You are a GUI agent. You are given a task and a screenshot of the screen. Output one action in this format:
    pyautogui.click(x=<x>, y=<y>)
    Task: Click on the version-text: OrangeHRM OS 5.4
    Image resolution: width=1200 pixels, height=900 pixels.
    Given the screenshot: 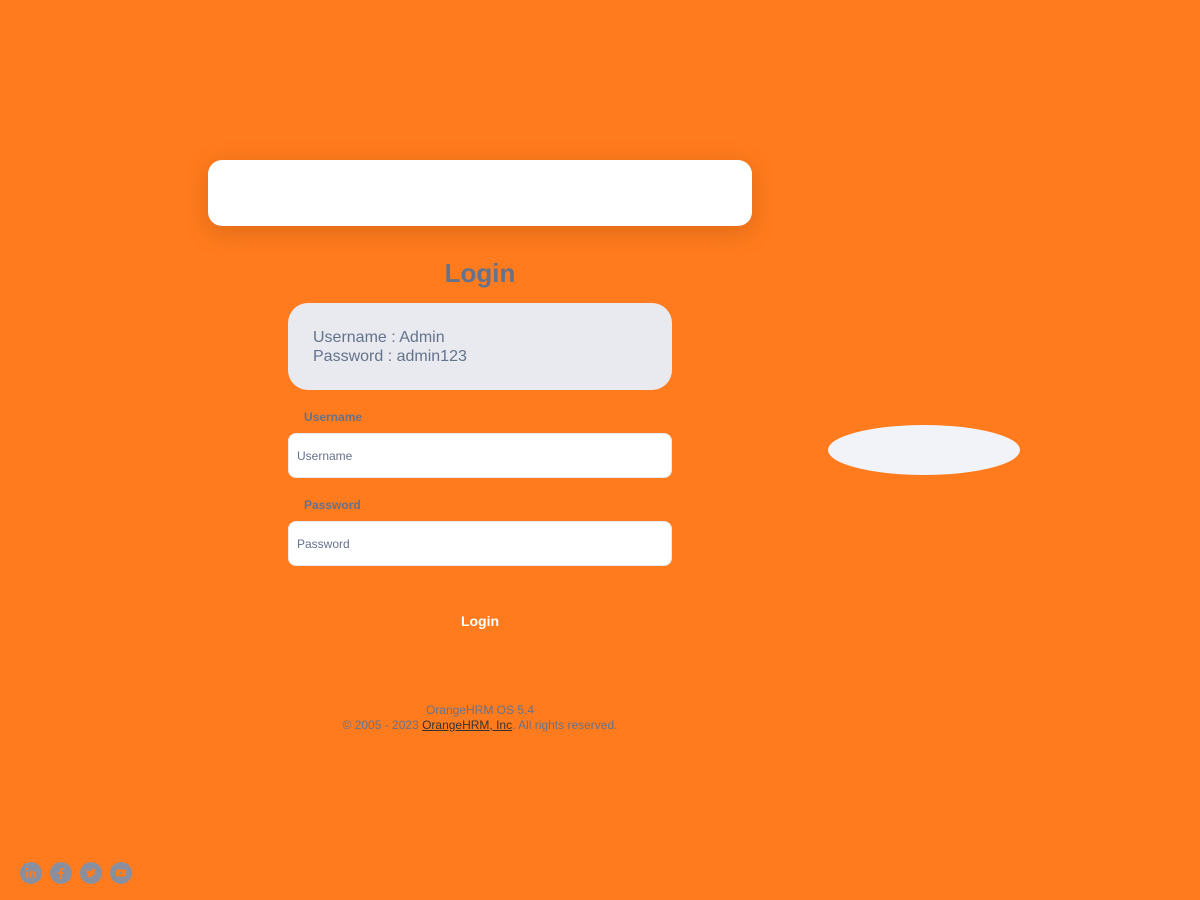 What is the action you would take?
    pyautogui.click(x=480, y=710)
    